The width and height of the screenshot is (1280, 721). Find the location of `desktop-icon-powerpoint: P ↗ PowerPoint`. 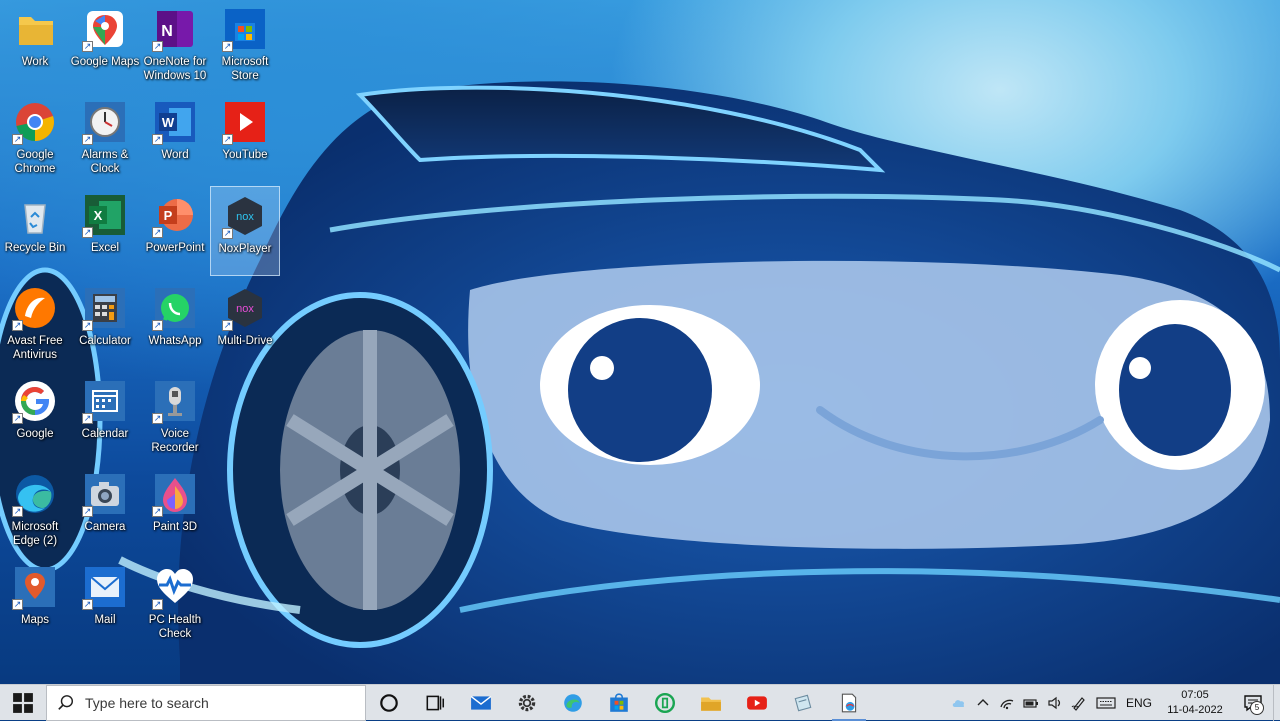

desktop-icon-powerpoint: P ↗ PowerPoint is located at coordinates (175, 231).